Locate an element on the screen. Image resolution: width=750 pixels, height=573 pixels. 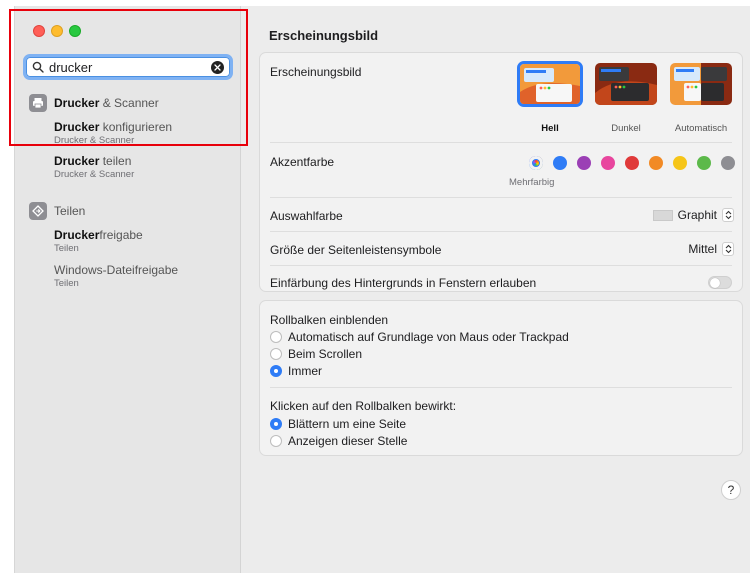
appearance-option-dark-label: Dunkel is located at coordinates (626, 128).